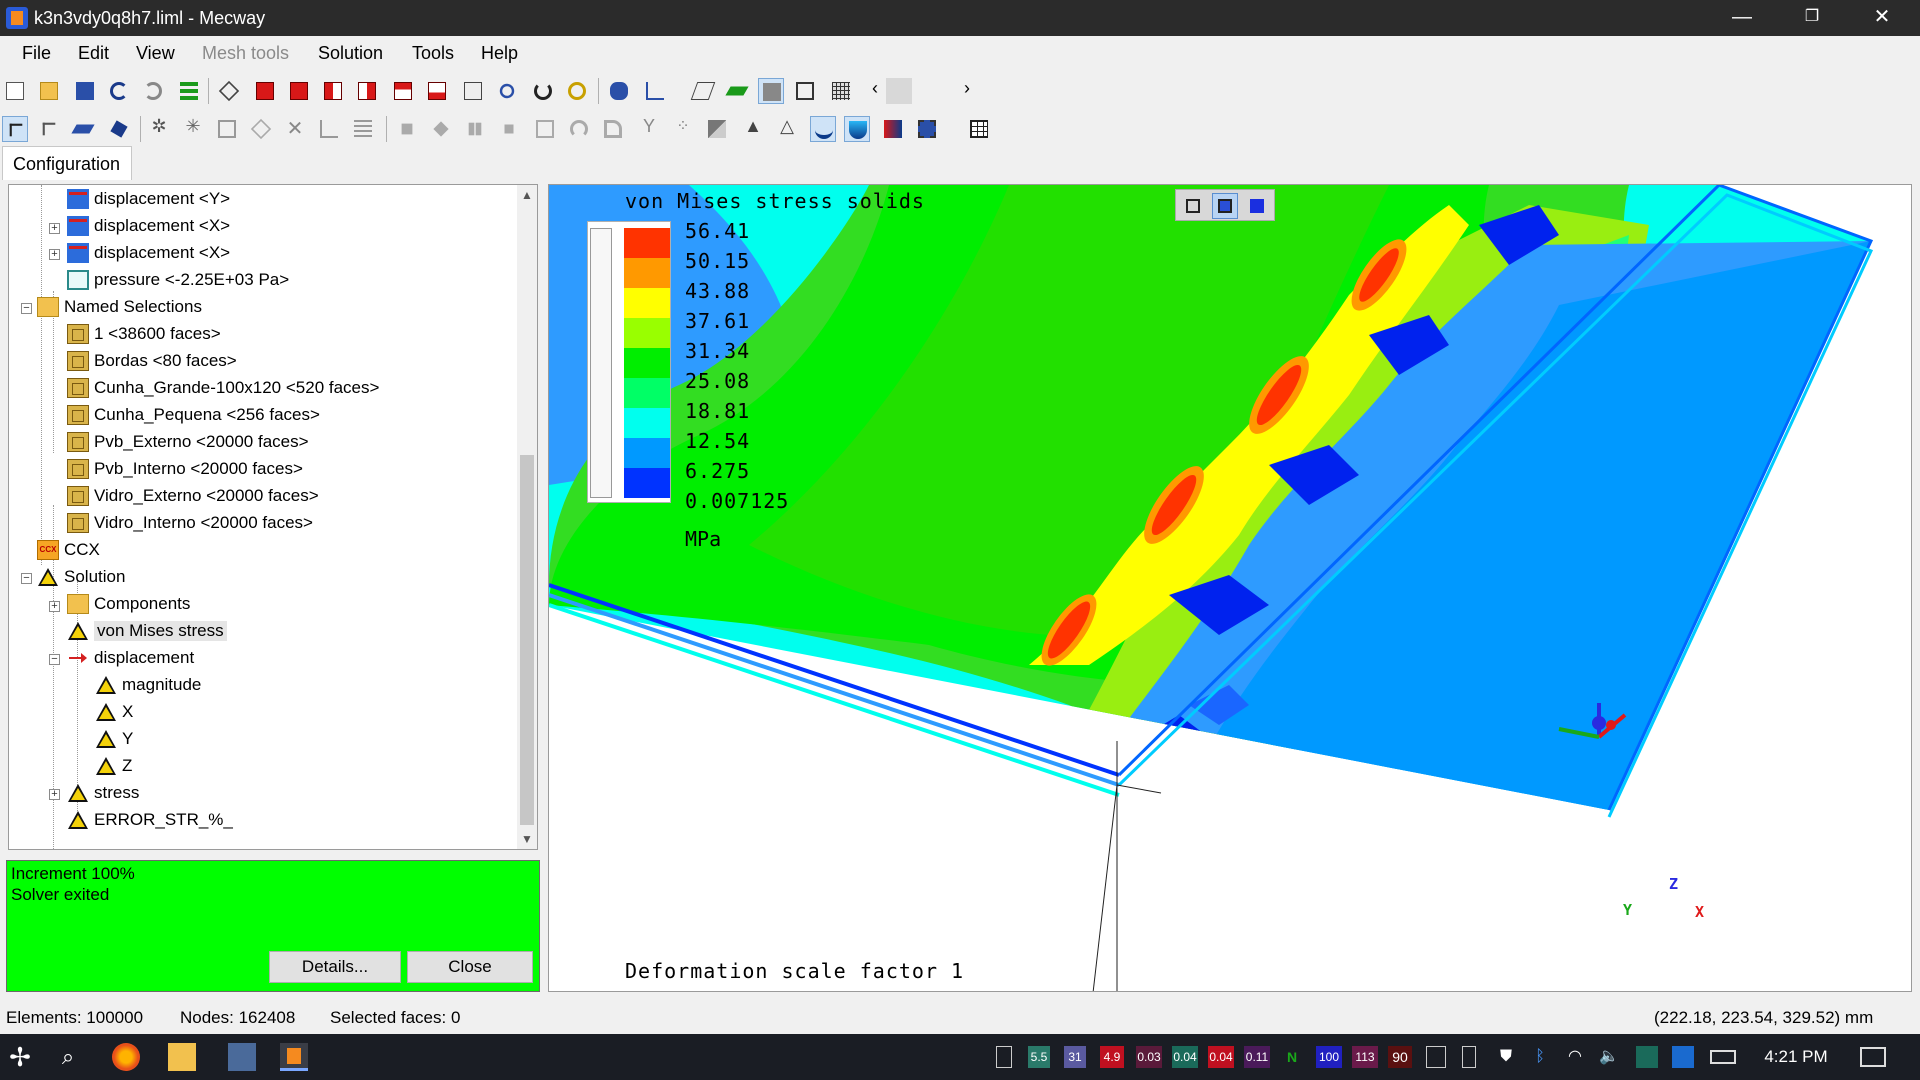  Describe the element at coordinates (227, 129) in the screenshot. I see `square-icon` at that location.